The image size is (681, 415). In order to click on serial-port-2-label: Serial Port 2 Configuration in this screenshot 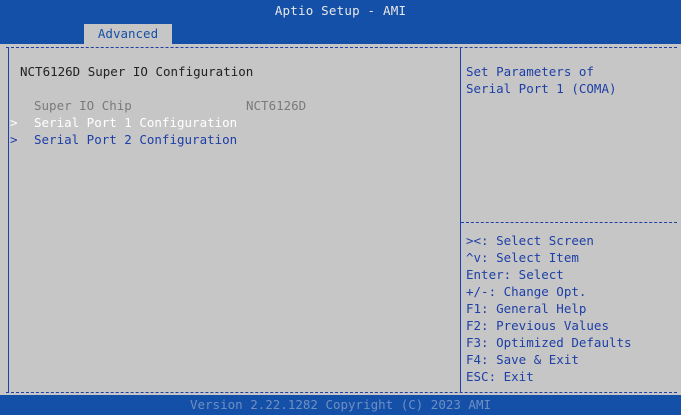, I will do `click(136, 139)`.